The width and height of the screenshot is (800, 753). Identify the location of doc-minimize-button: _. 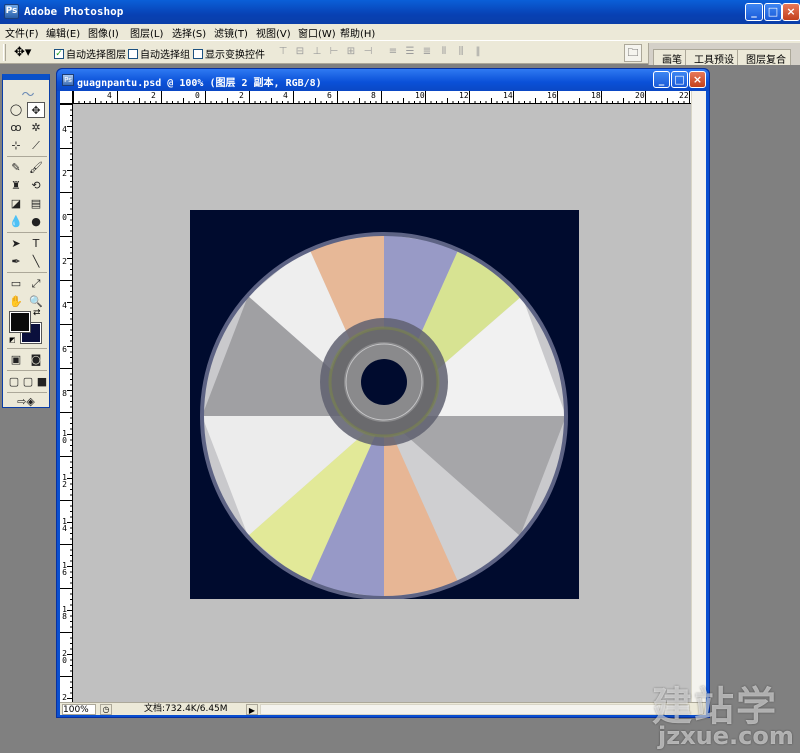
(661, 79).